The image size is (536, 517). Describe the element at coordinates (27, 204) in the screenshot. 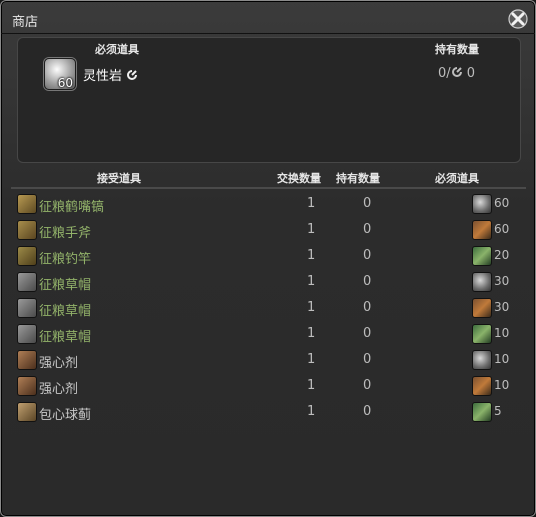

I see `pickaxe-icon` at that location.